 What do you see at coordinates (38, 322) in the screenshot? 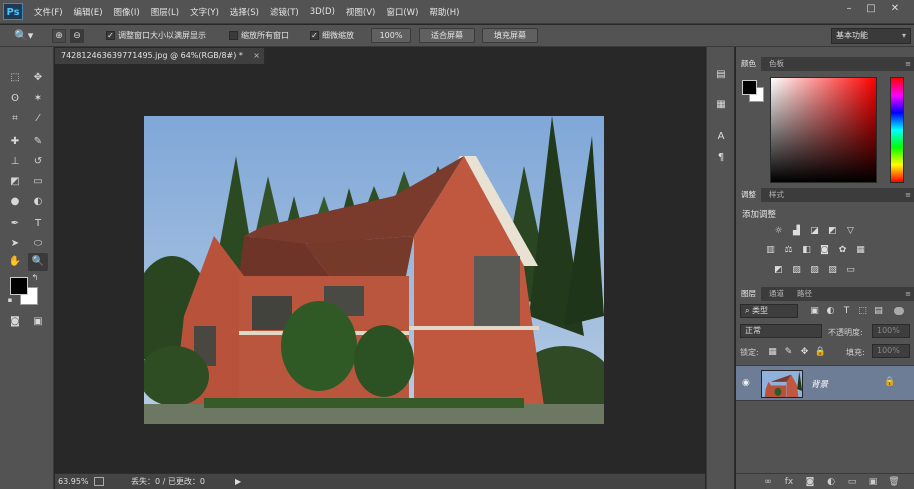
I see `screen-mode-icon: ▣` at bounding box center [38, 322].